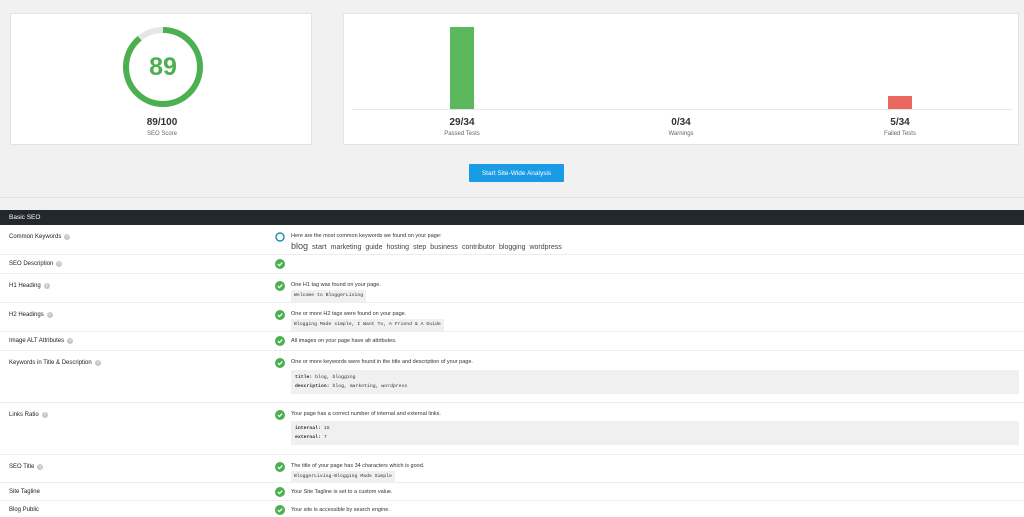  I want to click on keyword: business, so click(444, 247).